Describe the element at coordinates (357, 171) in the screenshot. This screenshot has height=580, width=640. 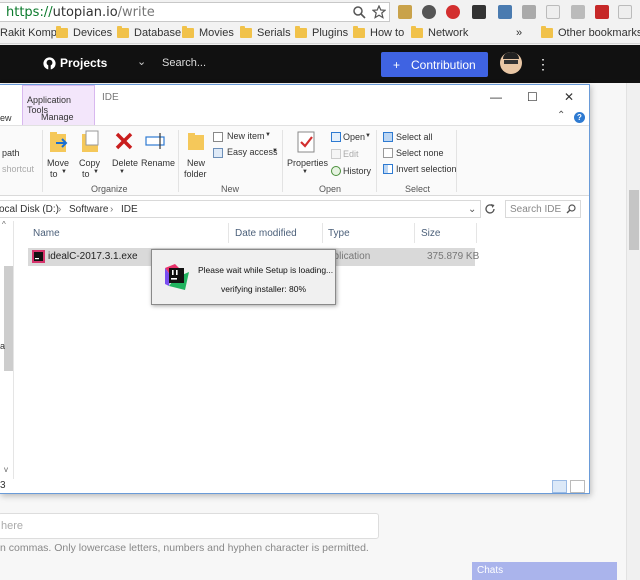
I see `history-button: History` at that location.